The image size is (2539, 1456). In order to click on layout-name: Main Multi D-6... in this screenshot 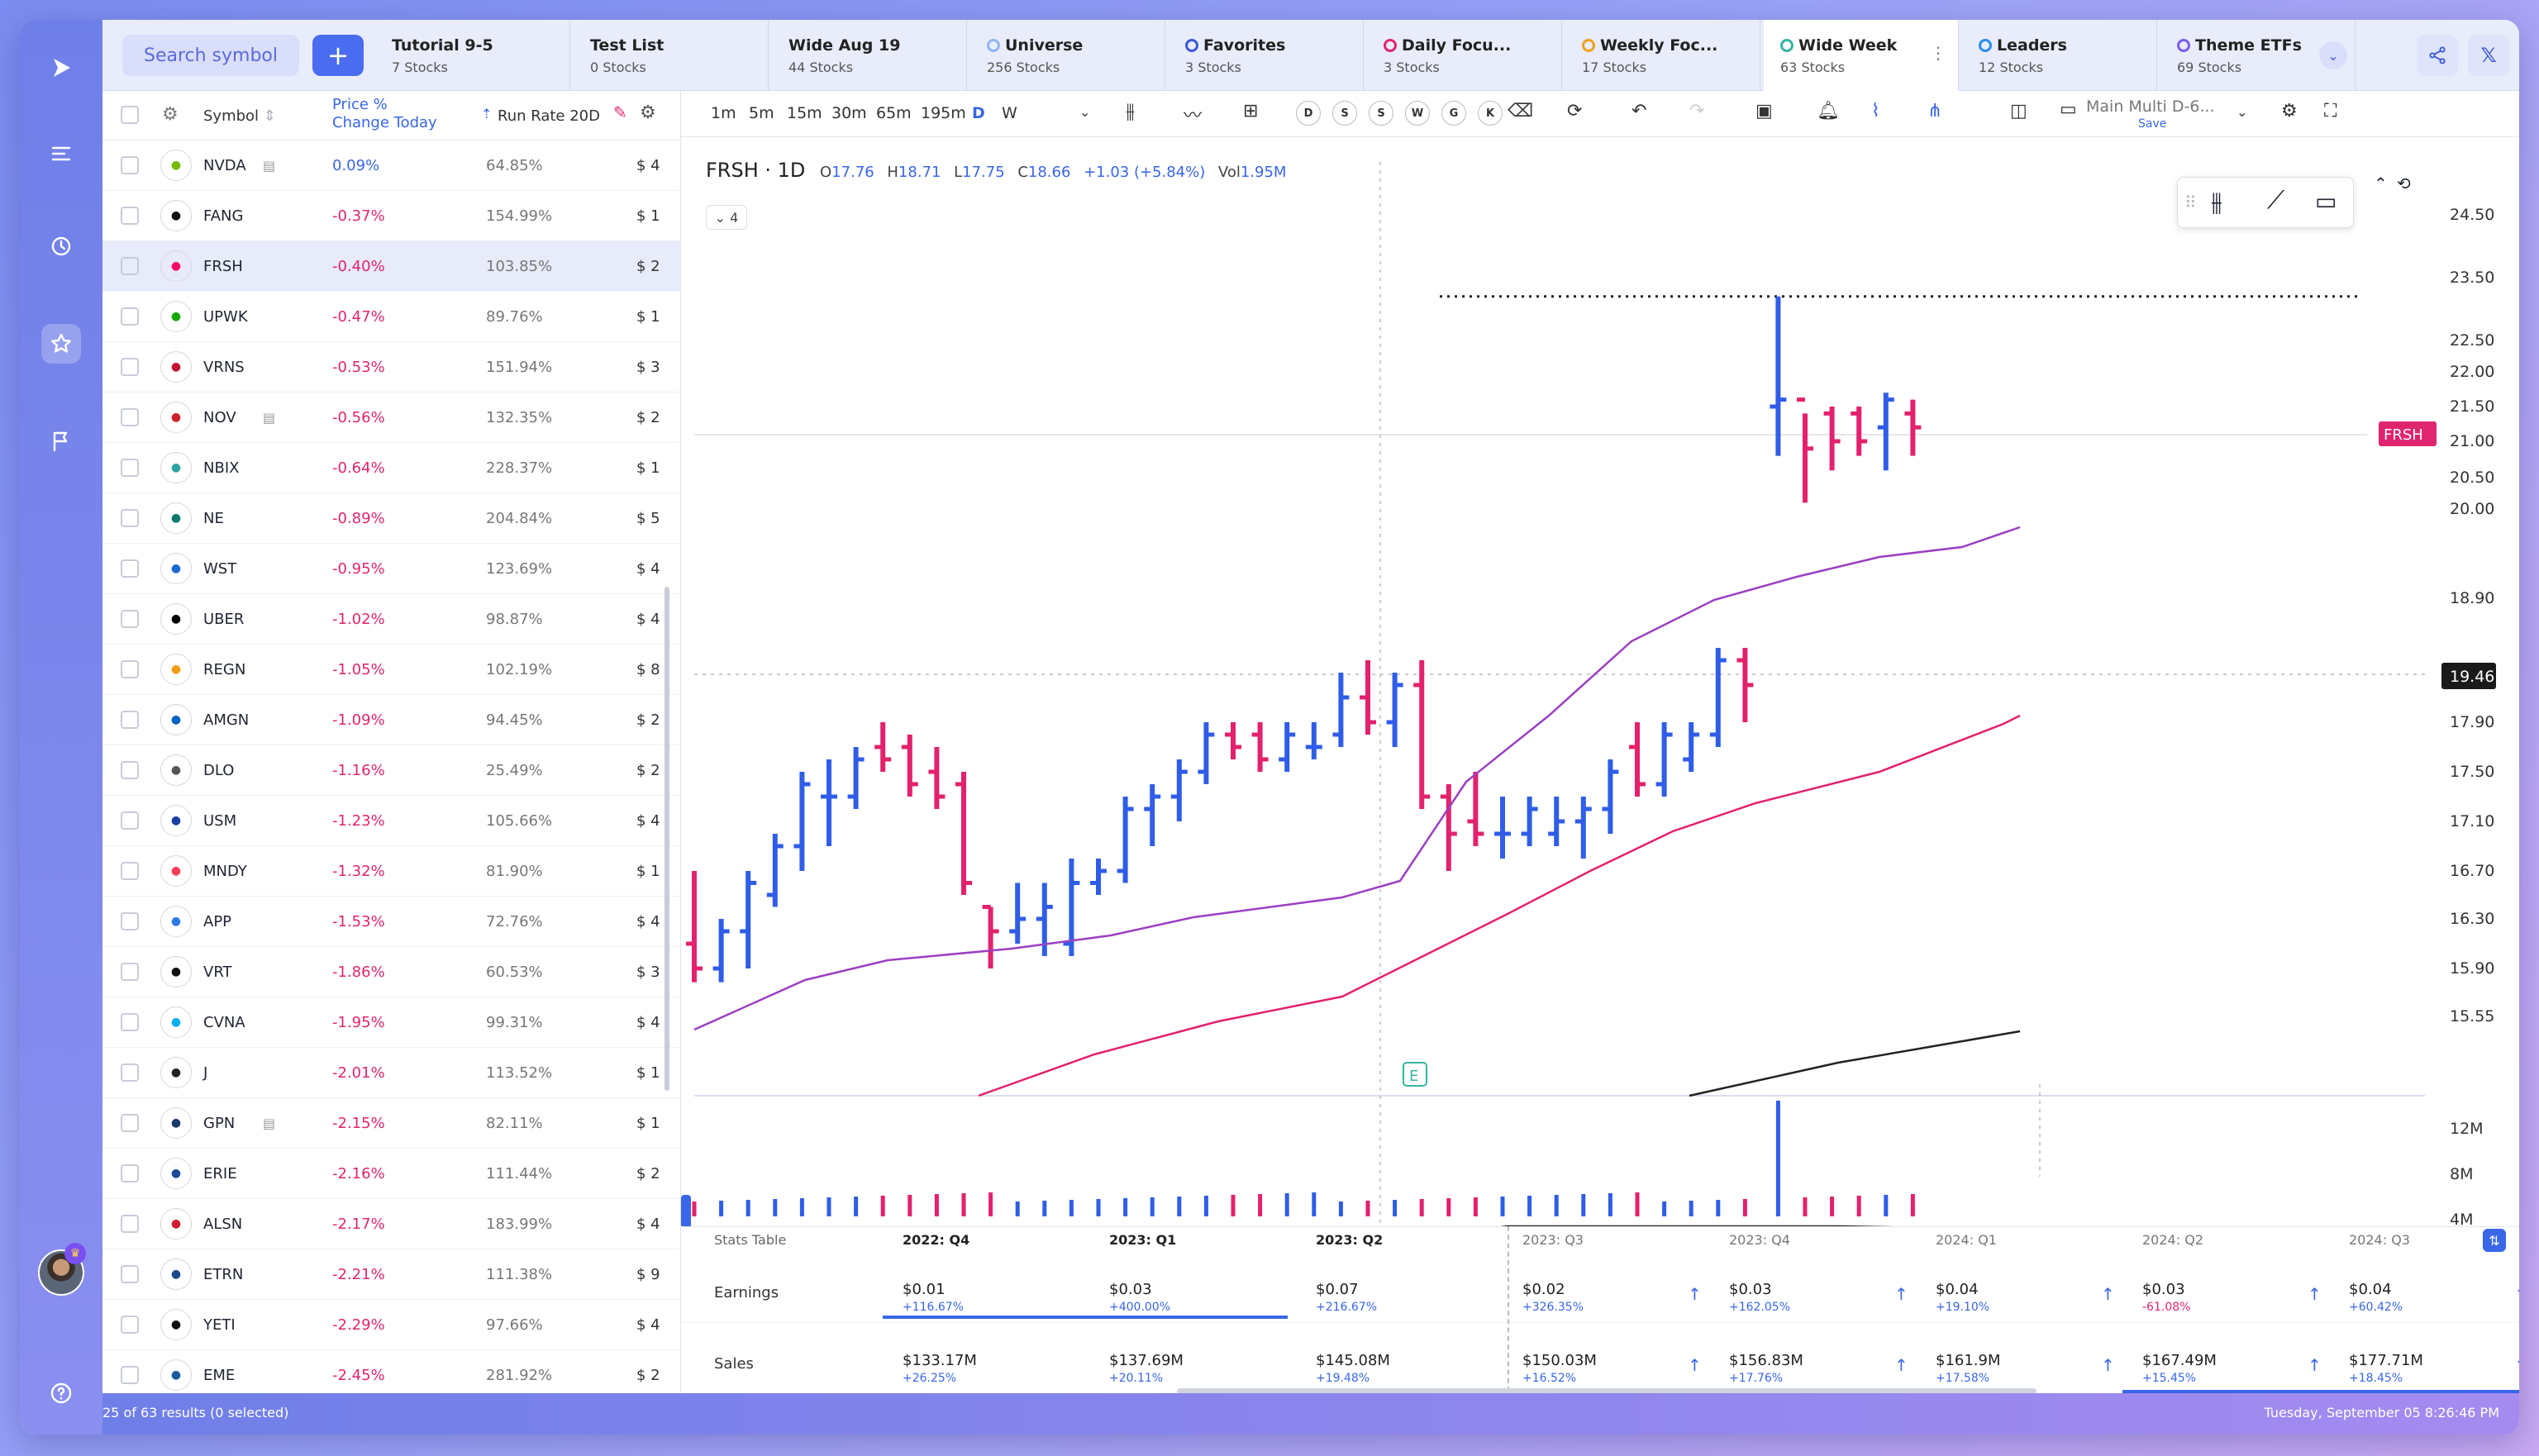, I will do `click(2150, 107)`.